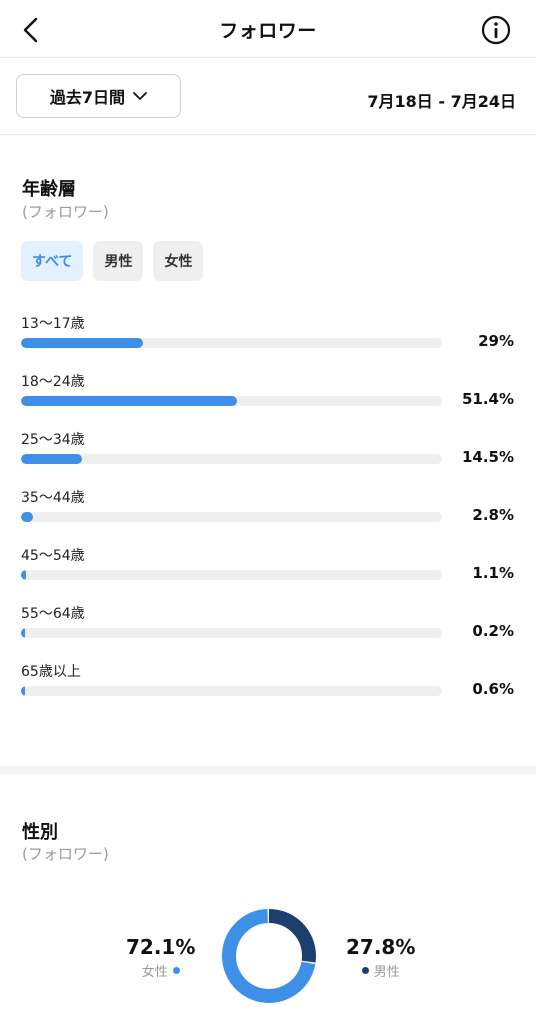  I want to click on period-dropdown: 過去7日間, so click(98, 96).